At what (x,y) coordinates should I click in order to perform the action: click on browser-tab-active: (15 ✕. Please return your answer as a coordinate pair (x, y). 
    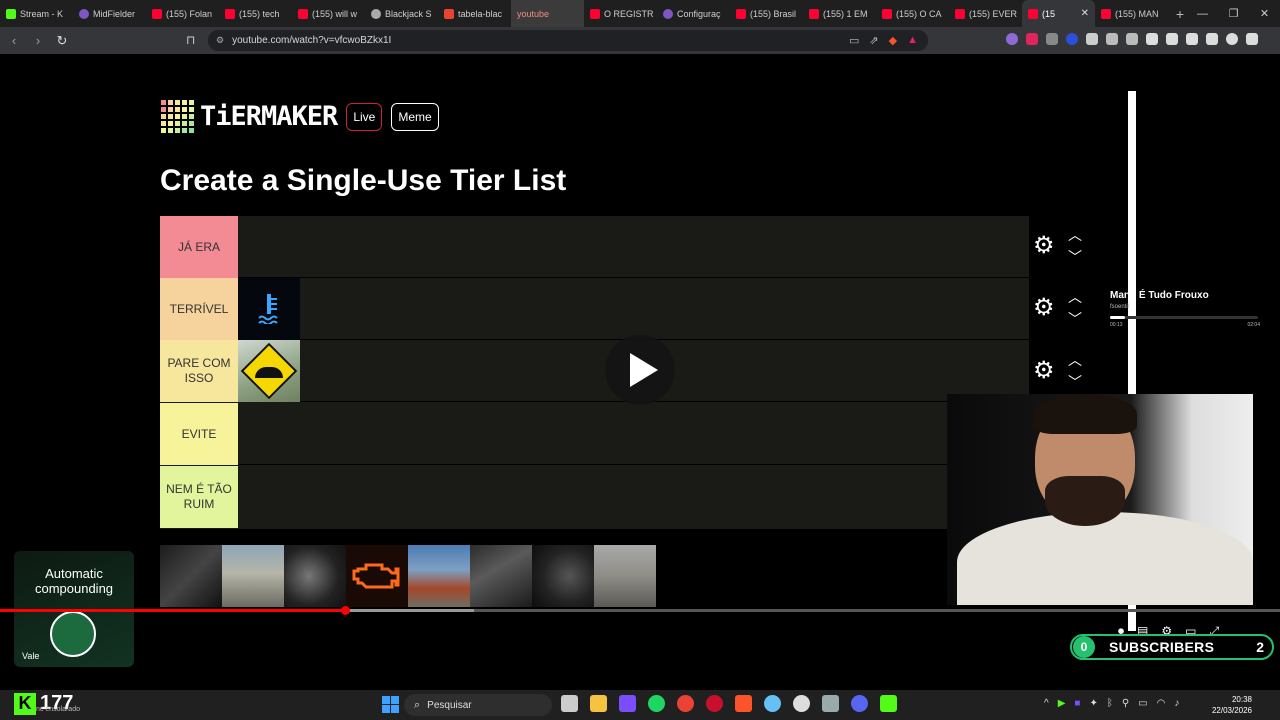
    Looking at the image, I should click on (1058, 13).